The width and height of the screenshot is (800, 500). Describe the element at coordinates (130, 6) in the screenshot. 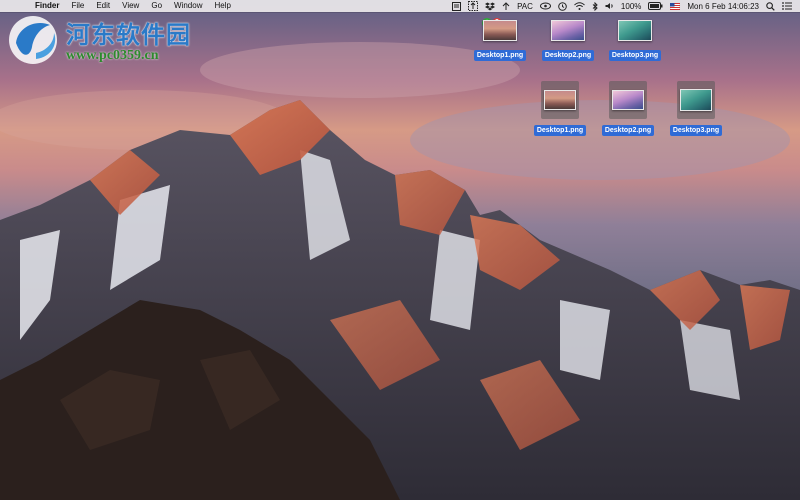

I see `menu-view: View` at that location.